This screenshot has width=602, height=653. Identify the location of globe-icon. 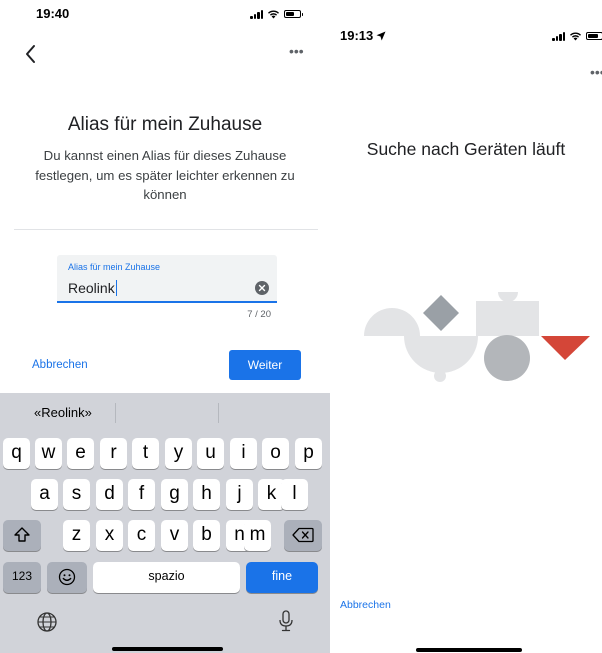
(47, 622).